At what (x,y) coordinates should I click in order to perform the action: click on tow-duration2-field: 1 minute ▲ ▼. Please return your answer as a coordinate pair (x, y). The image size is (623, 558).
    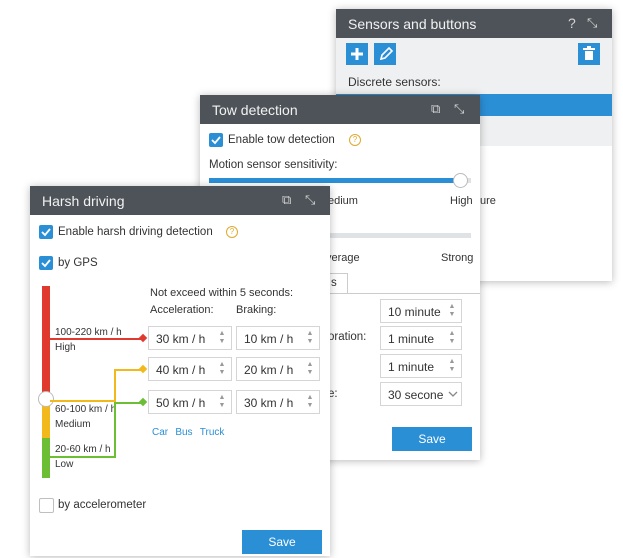
    Looking at the image, I should click on (421, 338).